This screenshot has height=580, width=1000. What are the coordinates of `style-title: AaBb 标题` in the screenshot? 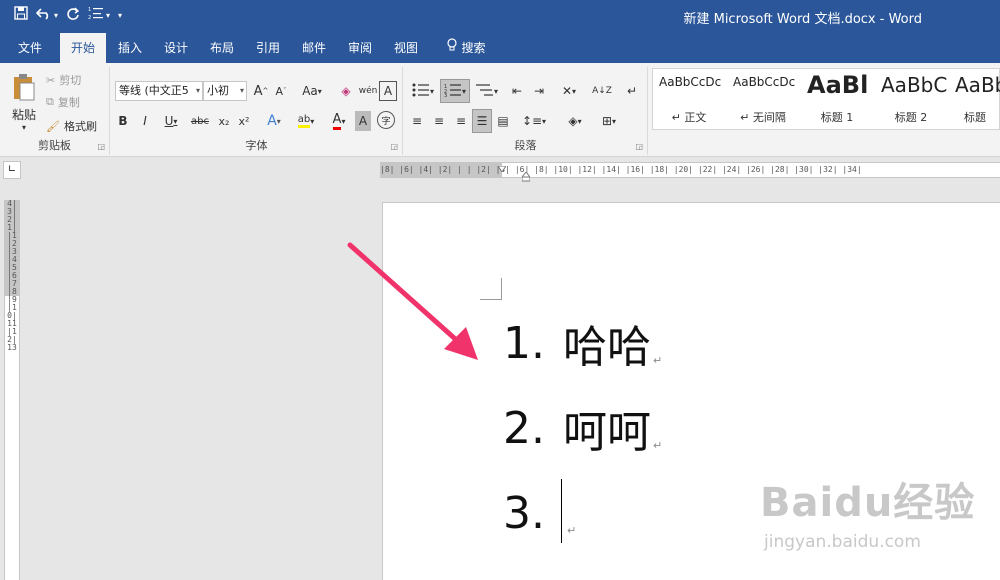 It's located at (974, 99).